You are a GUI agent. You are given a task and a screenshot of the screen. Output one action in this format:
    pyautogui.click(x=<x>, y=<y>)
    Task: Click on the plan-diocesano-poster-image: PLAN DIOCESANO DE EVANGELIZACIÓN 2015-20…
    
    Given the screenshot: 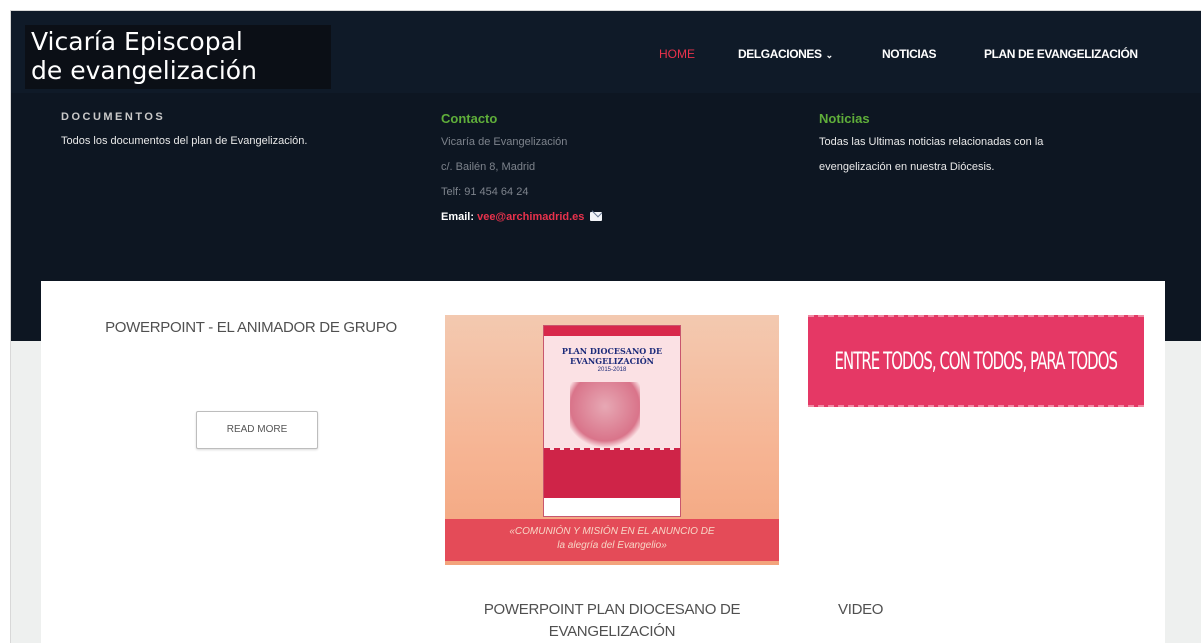 What is the action you would take?
    pyautogui.click(x=612, y=440)
    